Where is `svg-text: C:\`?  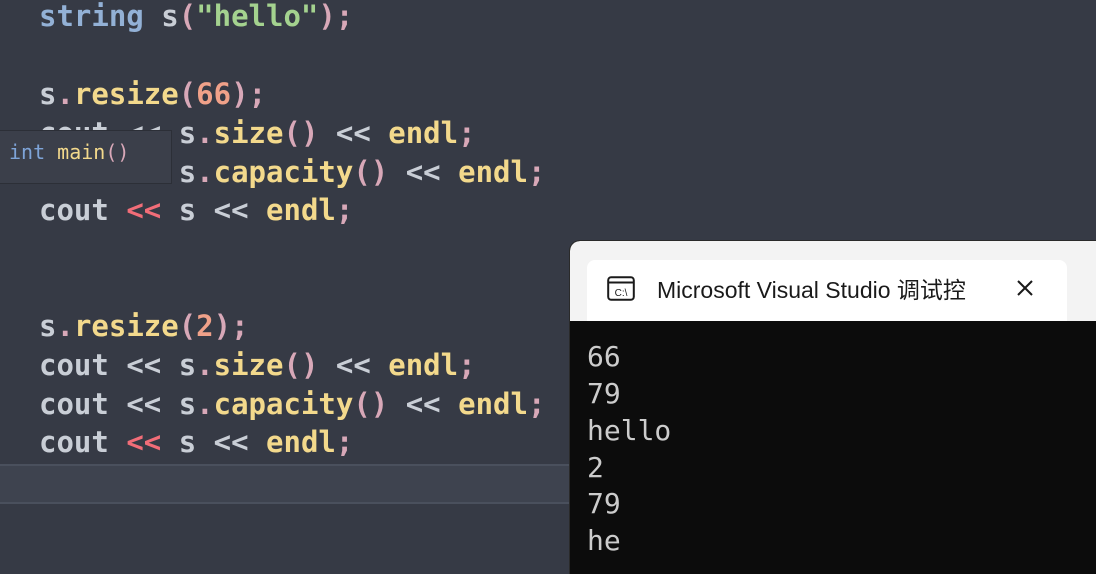 svg-text: C:\ is located at coordinates (621, 293).